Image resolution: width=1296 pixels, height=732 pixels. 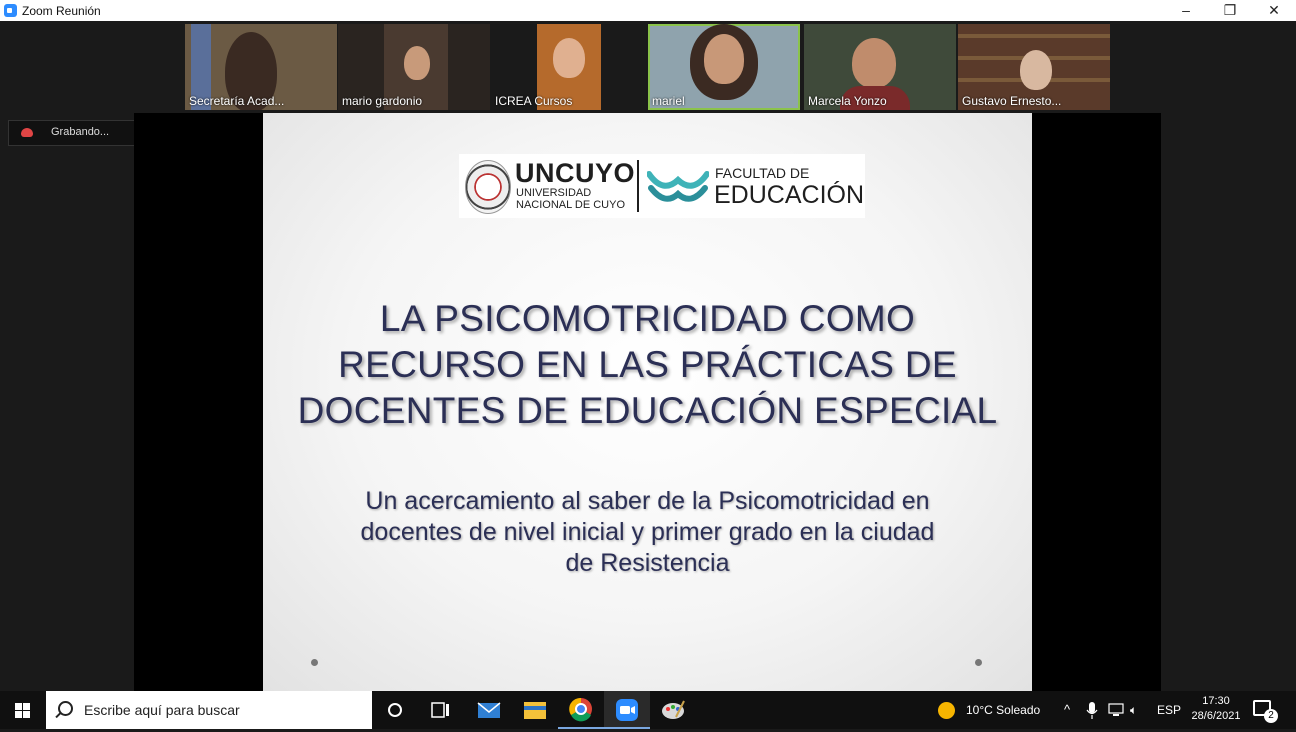 I want to click on search-placeholder: Escribe aquí para buscar, so click(x=162, y=710).